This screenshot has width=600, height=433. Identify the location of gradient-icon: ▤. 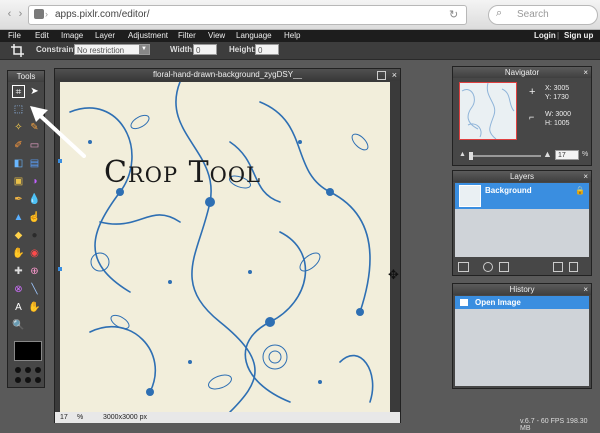
(34, 163).